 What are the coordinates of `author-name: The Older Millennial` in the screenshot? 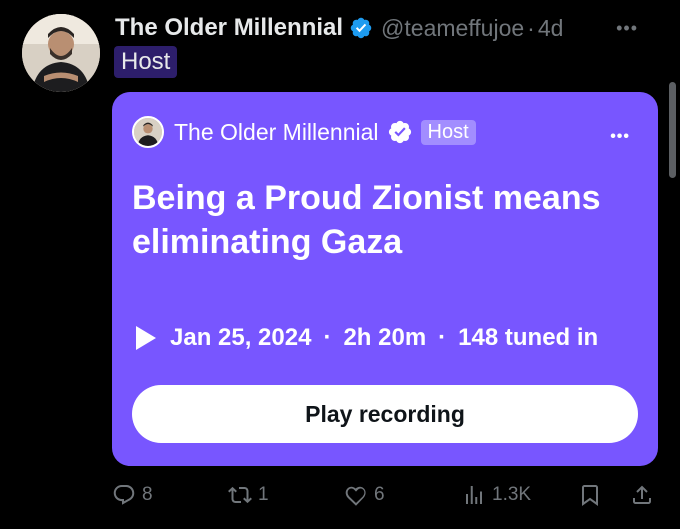 It's located at (229, 28).